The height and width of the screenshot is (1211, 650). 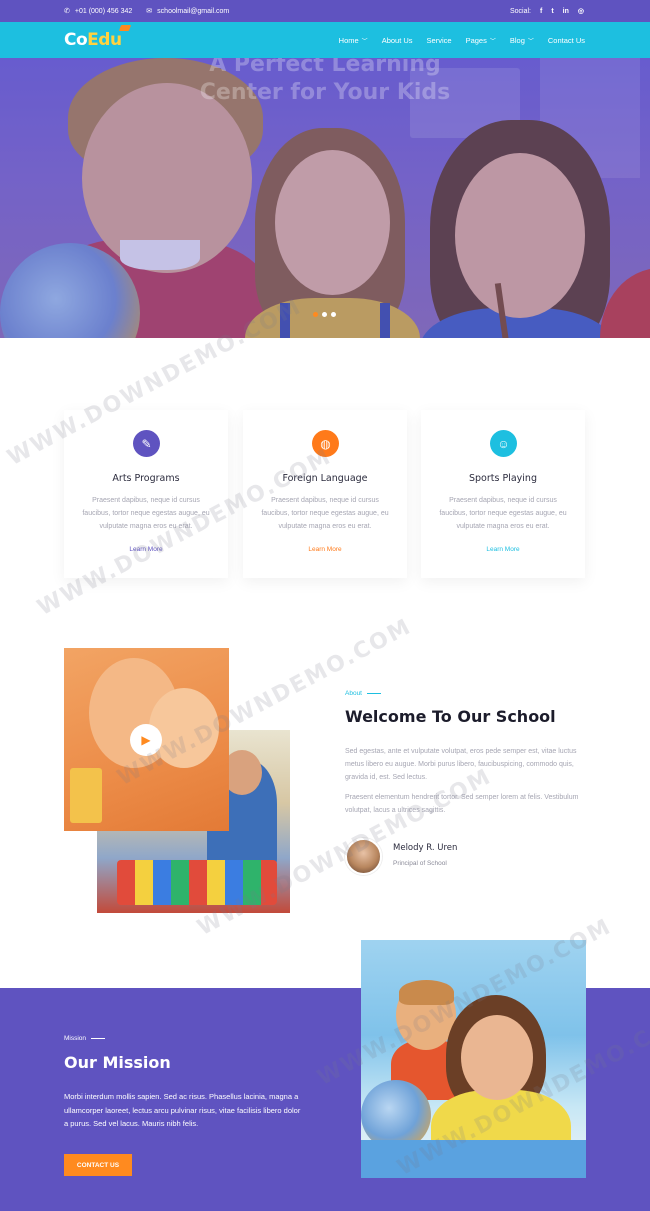 What do you see at coordinates (76, 40) in the screenshot?
I see `logo-text-co: Co` at bounding box center [76, 40].